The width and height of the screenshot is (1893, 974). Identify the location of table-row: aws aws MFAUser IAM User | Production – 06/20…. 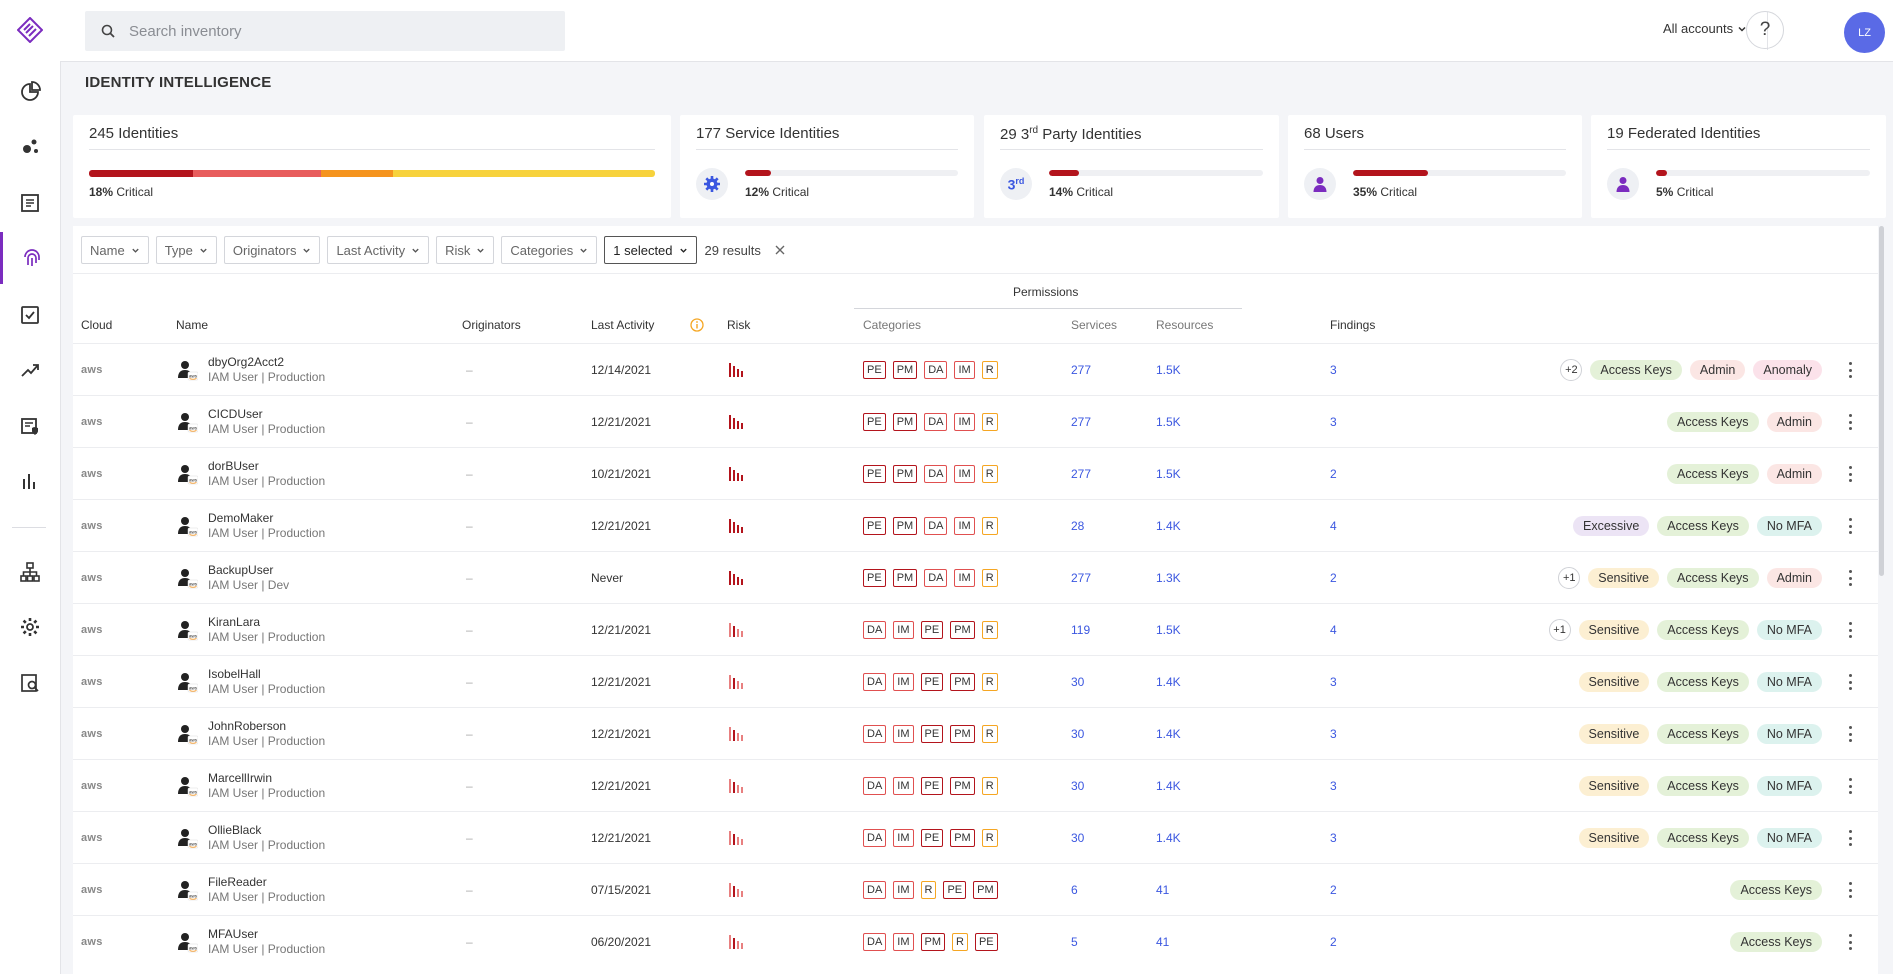
(975, 941).